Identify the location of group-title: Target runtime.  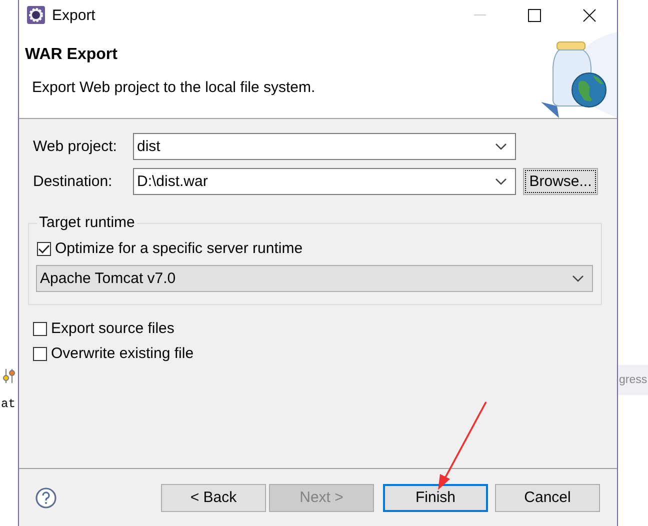
(87, 222).